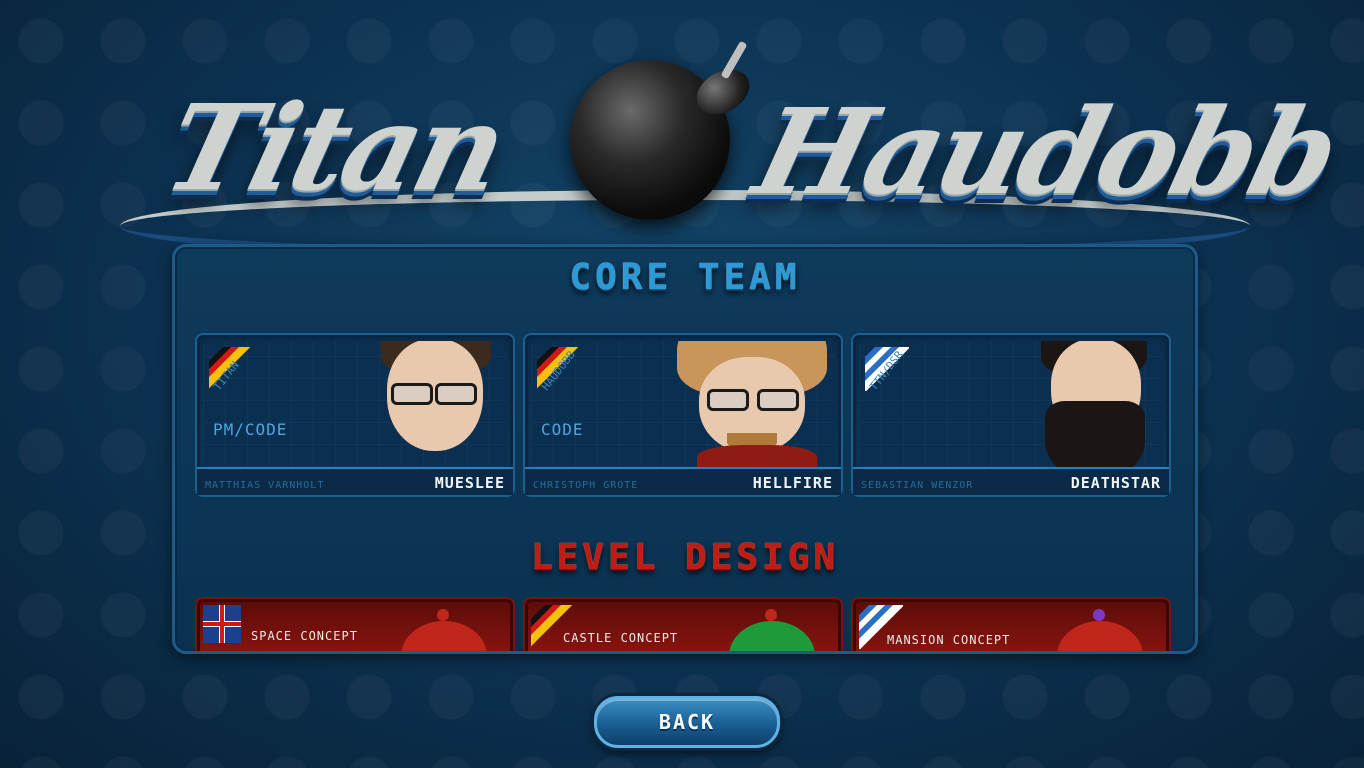 Image resolution: width=1364 pixels, height=768 pixels. What do you see at coordinates (304, 636) in the screenshot?
I see `level-concept-label: SPACE CONCEPT` at bounding box center [304, 636].